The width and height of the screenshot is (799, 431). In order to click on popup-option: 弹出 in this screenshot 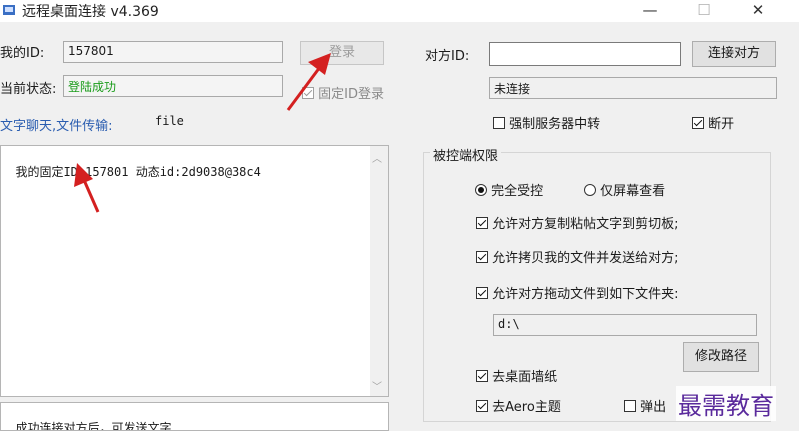, I will do `click(645, 405)`.